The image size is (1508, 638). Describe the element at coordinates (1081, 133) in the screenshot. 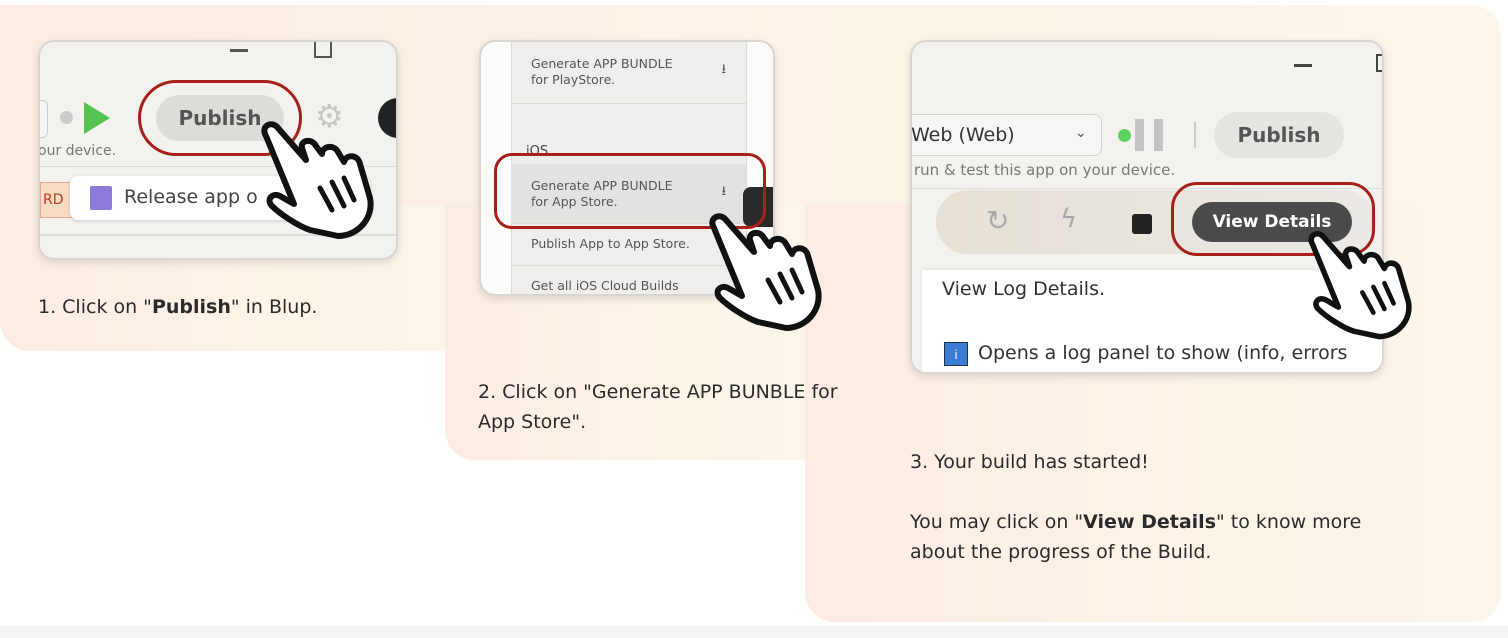

I see `chevron-down-icon: ⌄` at that location.